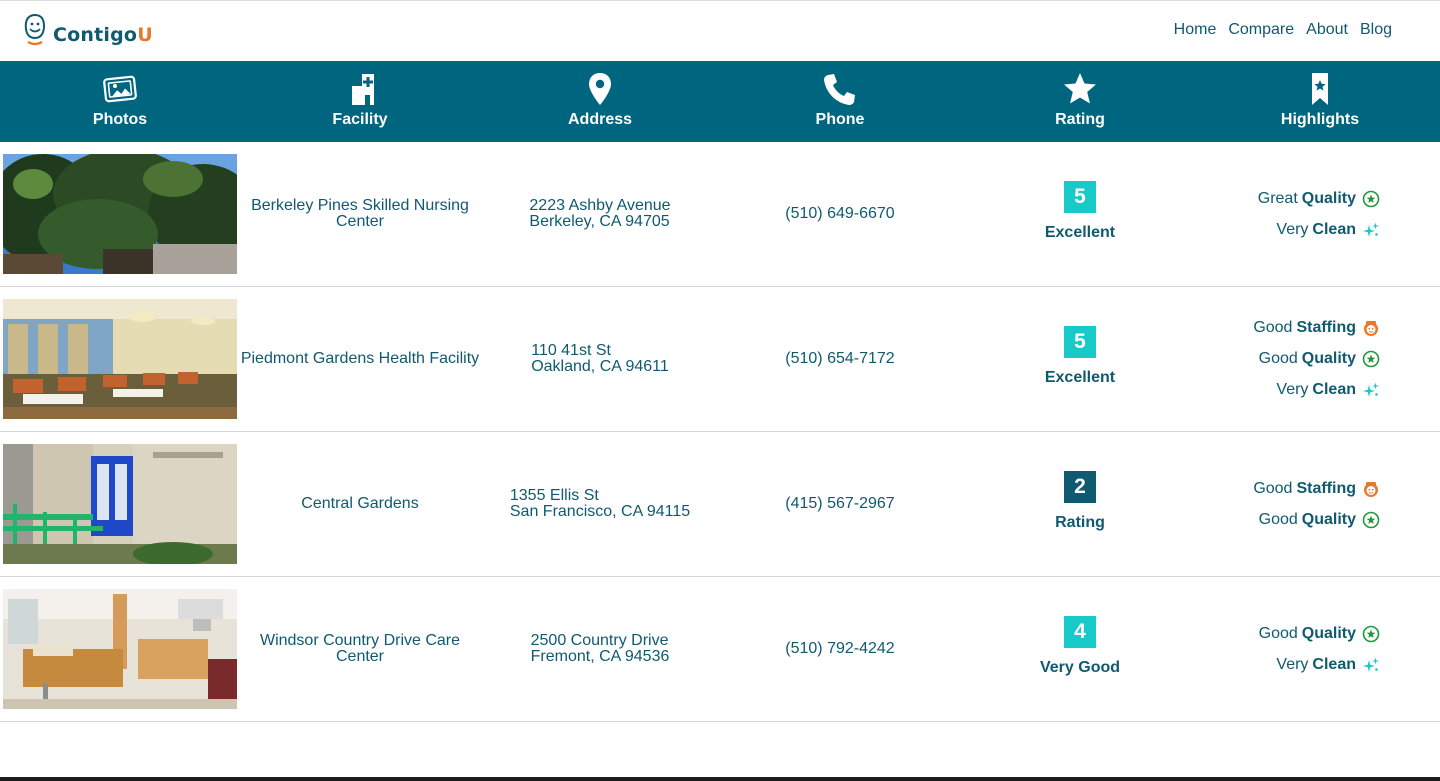  What do you see at coordinates (599, 221) in the screenshot?
I see `address-line2: Berkeley, CA 94705` at bounding box center [599, 221].